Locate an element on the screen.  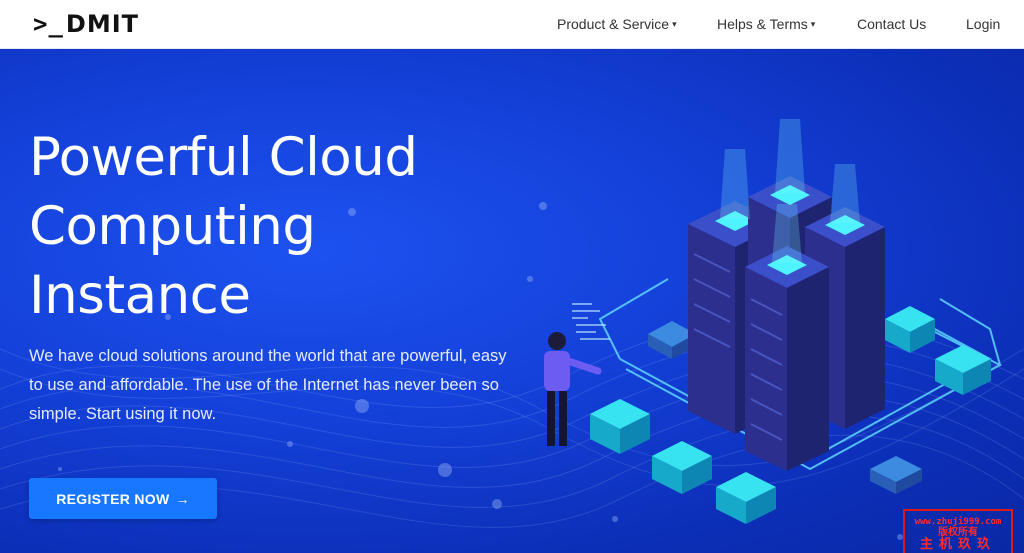
brand-logo: >_ DMIT is located at coordinates (86, 24).